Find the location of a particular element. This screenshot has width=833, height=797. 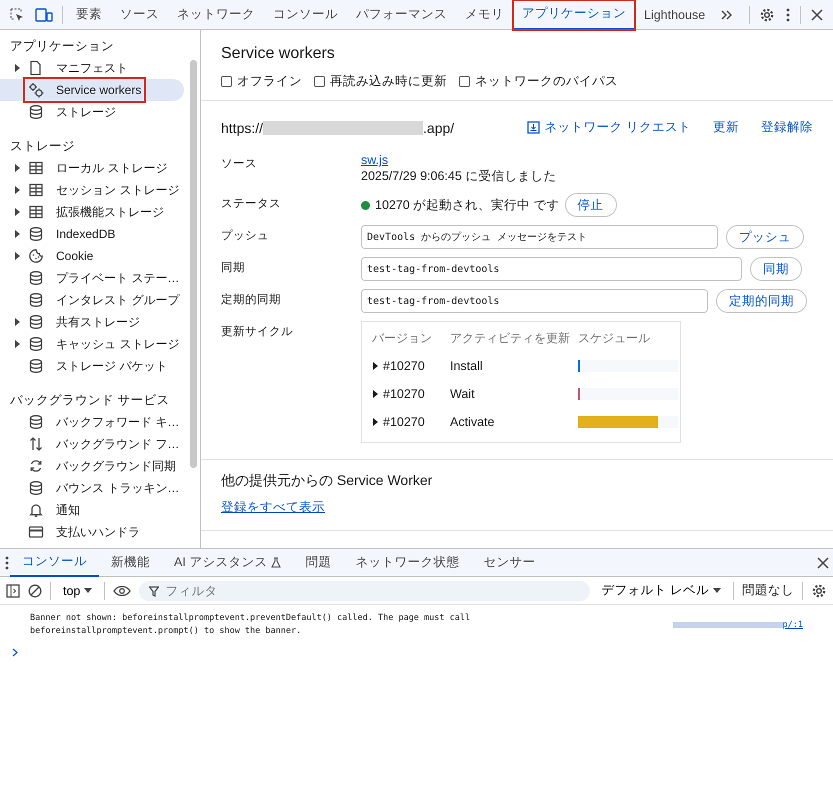

sidebar-item: 拡張機能ストレージ is located at coordinates (92, 212).